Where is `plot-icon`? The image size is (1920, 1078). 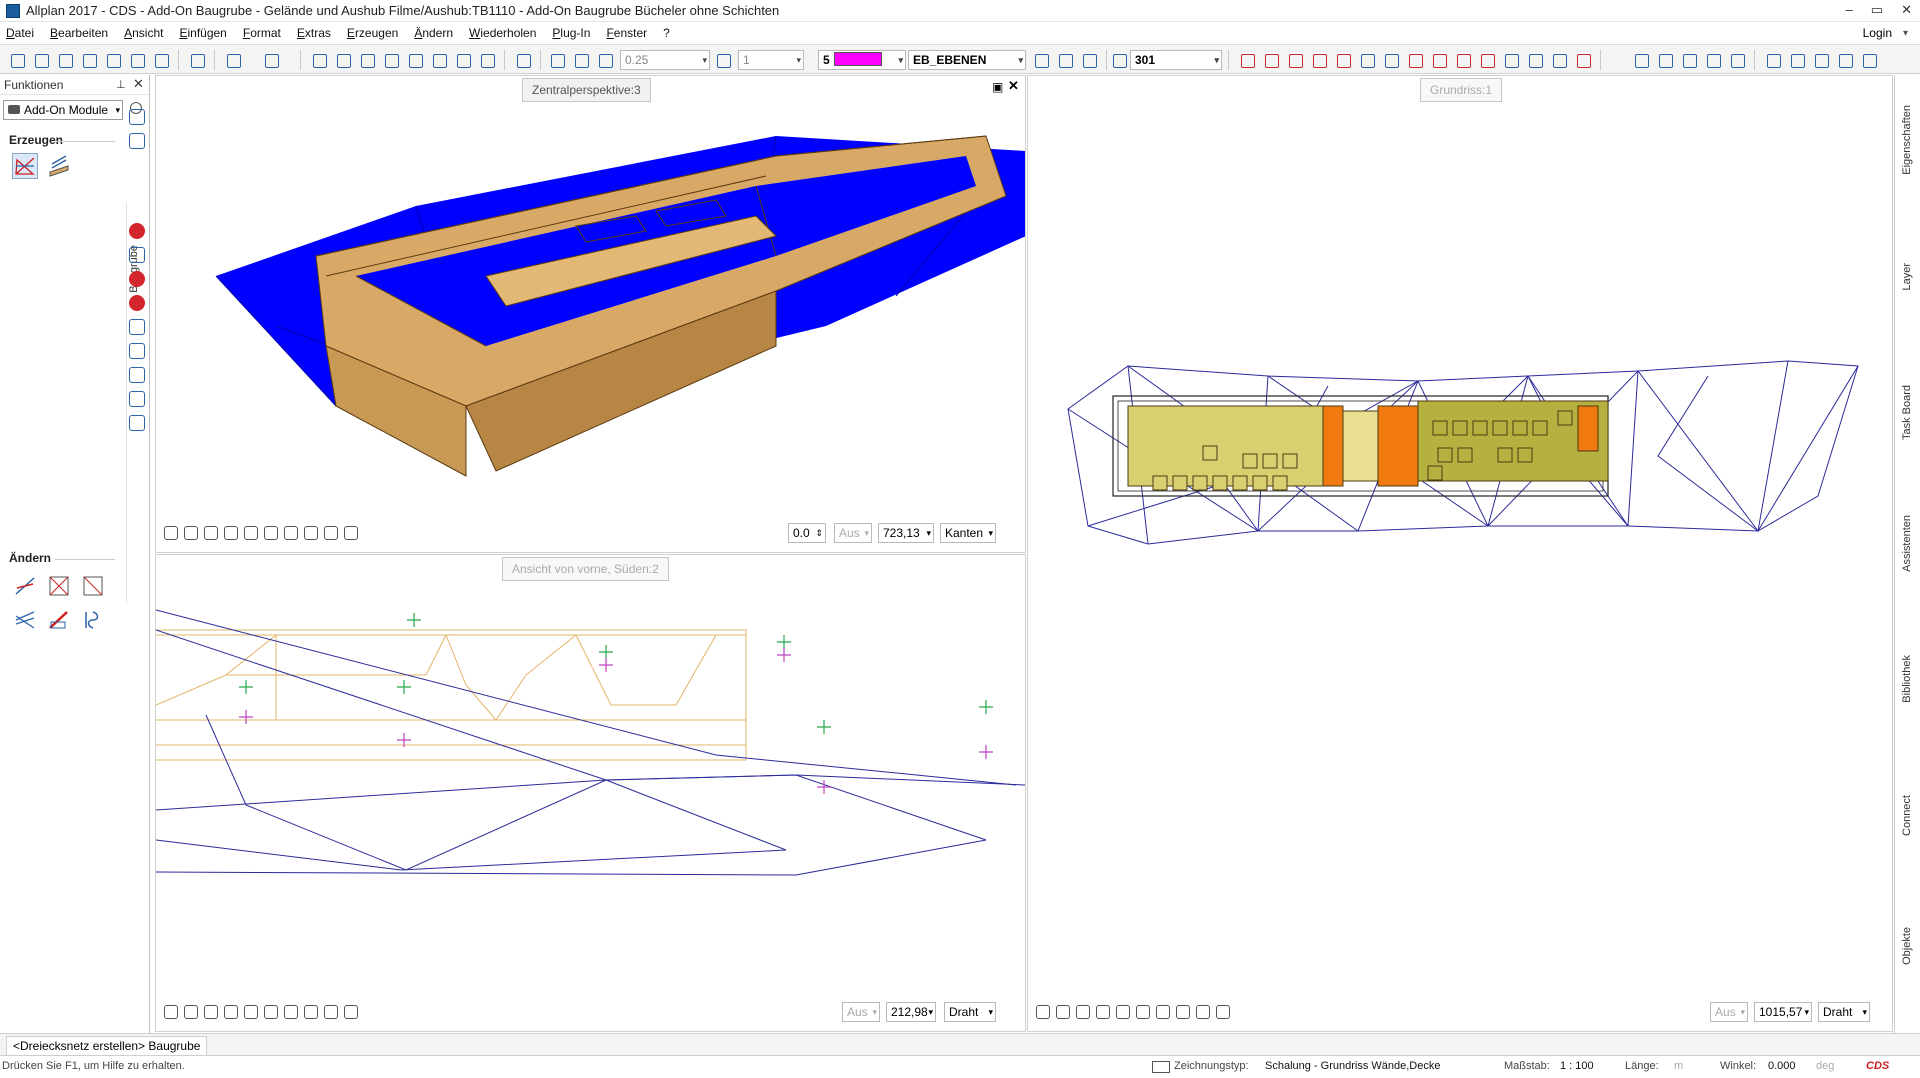
plot-icon is located at coordinates (137, 60).